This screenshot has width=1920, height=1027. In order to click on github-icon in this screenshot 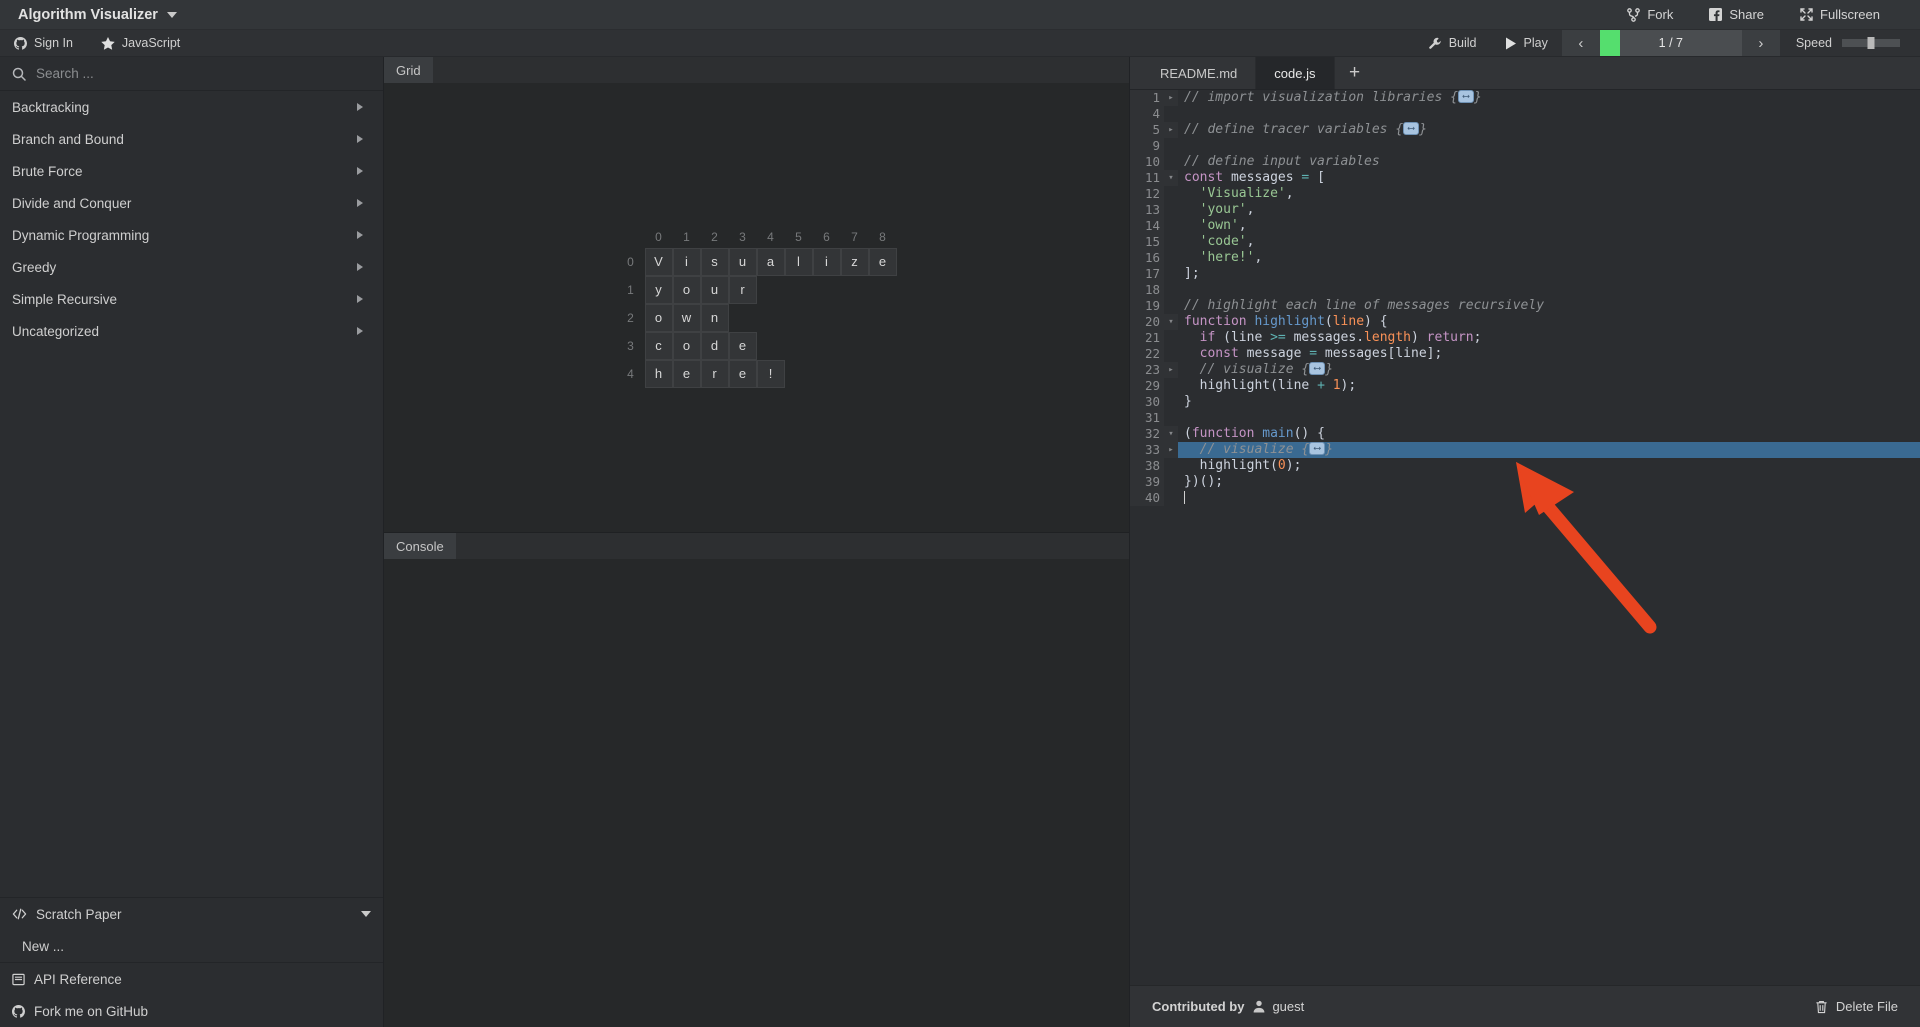, I will do `click(18, 1011)`.